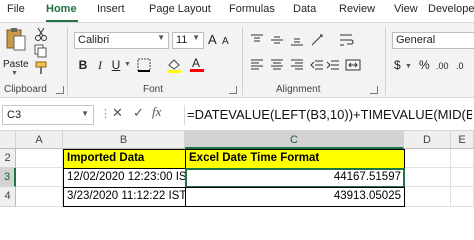 Image resolution: width=474 pixels, height=240 pixels. What do you see at coordinates (174, 65) in the screenshot?
I see `fill-color-icon` at bounding box center [174, 65].